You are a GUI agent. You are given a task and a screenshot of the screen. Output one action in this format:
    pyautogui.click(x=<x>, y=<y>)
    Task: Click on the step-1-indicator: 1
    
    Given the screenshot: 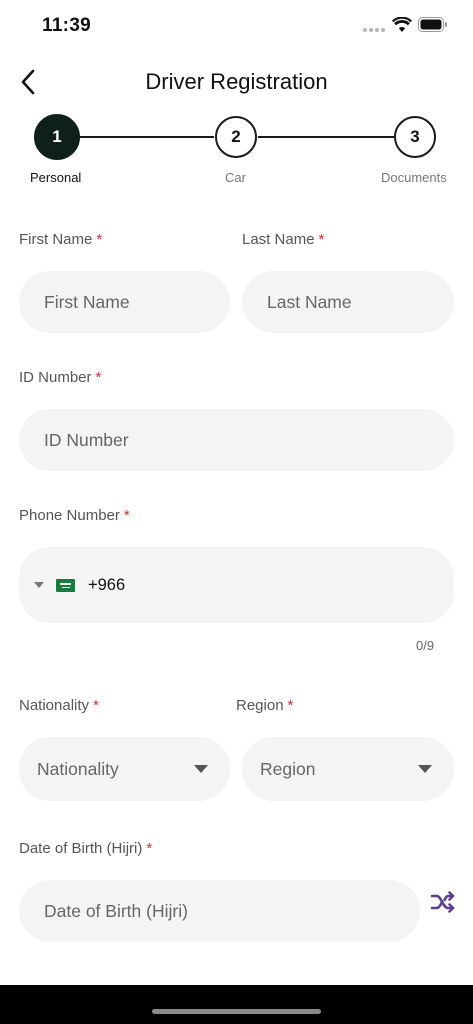 What is the action you would take?
    pyautogui.click(x=57, y=137)
    